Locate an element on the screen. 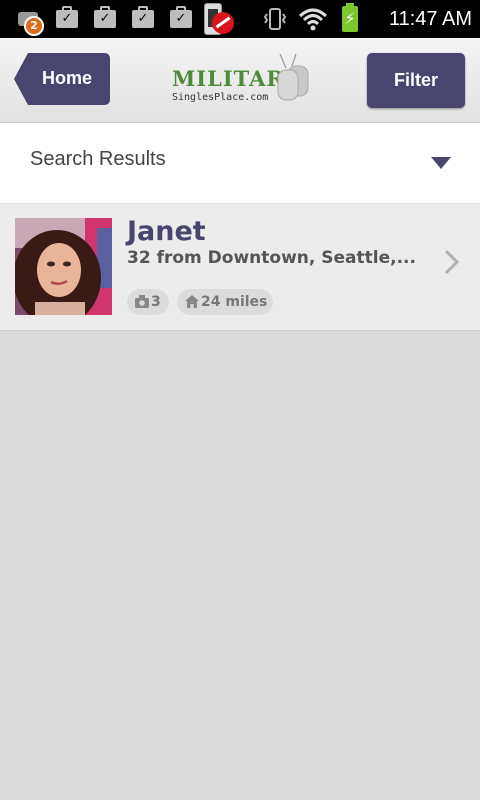 This screenshot has width=480, height=800. app-header: Home MILITARY SinglesPlace.com Filter is located at coordinates (240, 80).